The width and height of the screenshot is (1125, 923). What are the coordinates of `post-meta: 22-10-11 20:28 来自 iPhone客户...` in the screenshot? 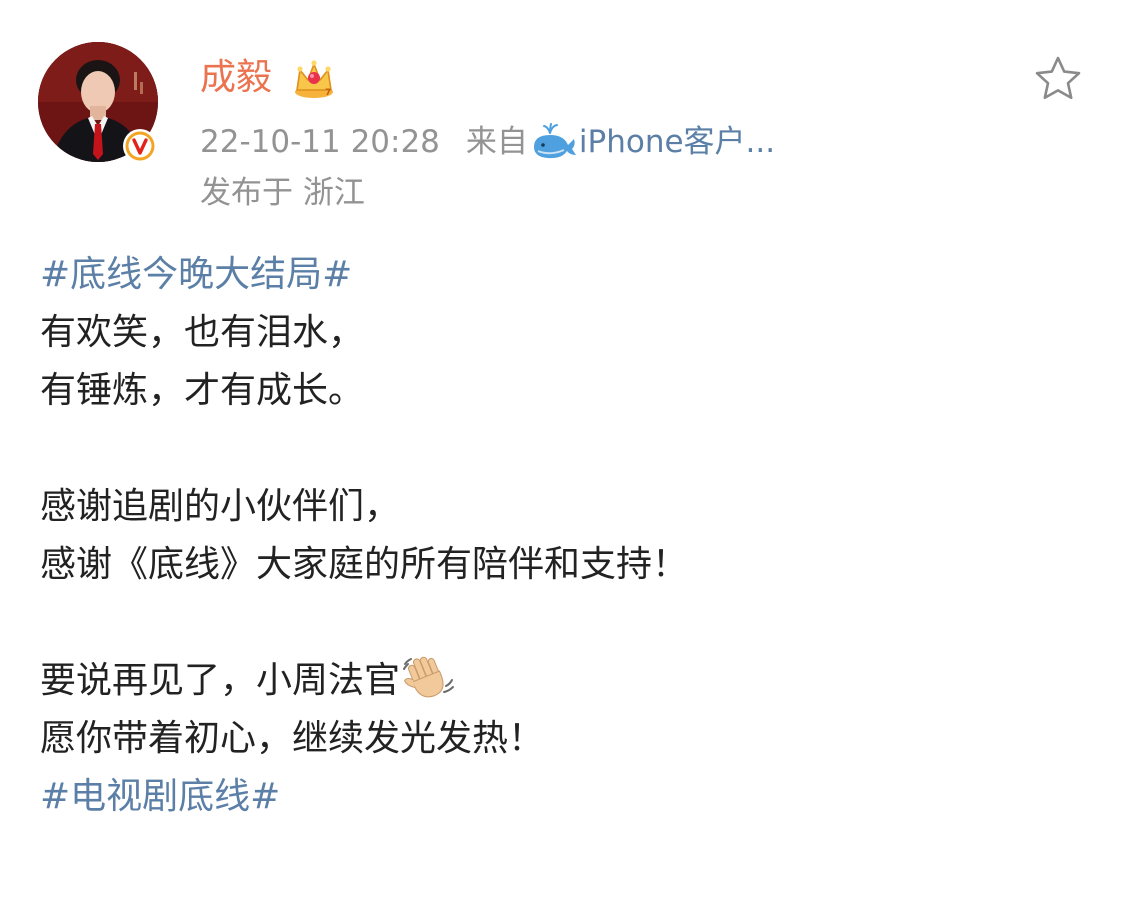 It's located at (487, 142).